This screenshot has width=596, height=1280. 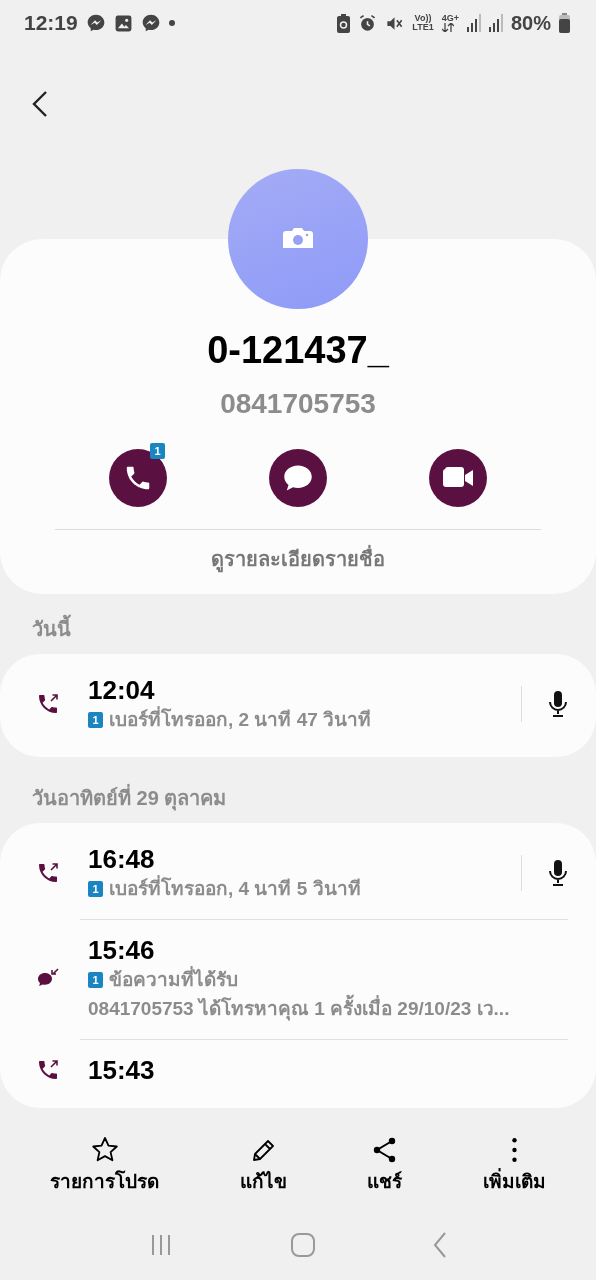 I want to click on toolbar-button: รายการโปรด, so click(x=105, y=1166).